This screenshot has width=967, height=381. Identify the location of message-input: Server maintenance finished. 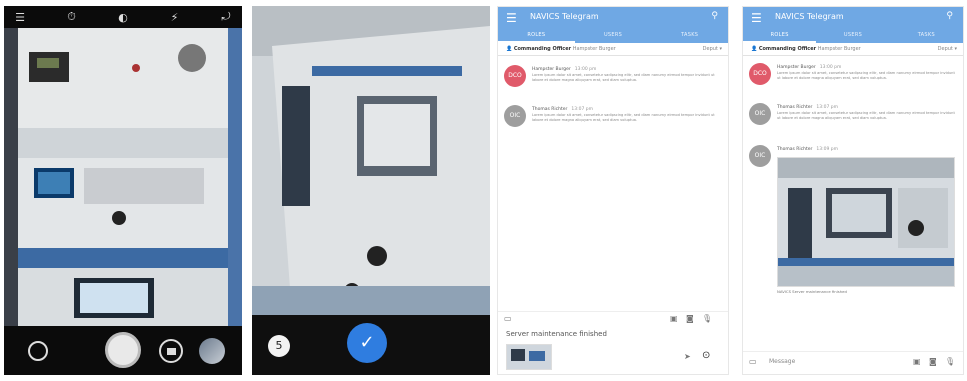
(556, 334).